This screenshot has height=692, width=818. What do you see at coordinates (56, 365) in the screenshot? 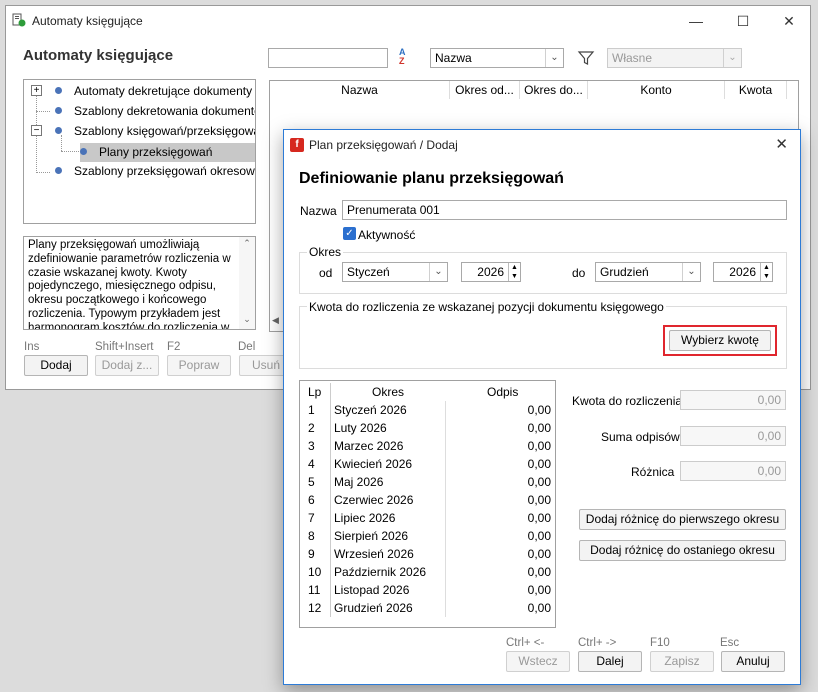
I see `add-button: Dodaj` at bounding box center [56, 365].